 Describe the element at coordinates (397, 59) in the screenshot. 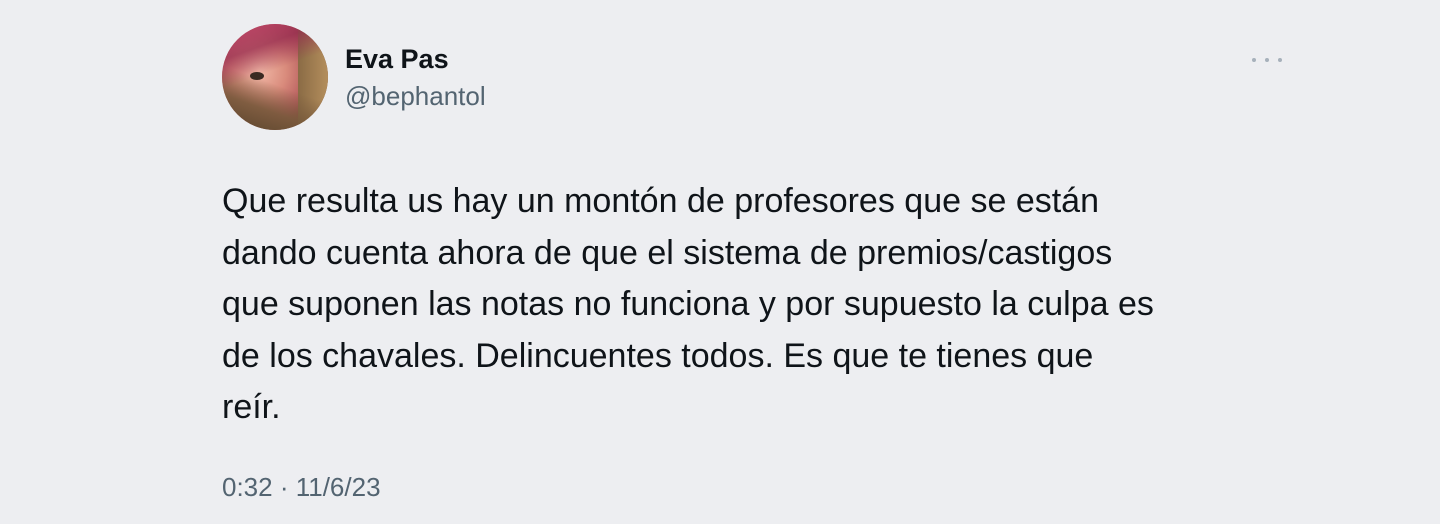

I see `author-name: Eva Pas` at that location.